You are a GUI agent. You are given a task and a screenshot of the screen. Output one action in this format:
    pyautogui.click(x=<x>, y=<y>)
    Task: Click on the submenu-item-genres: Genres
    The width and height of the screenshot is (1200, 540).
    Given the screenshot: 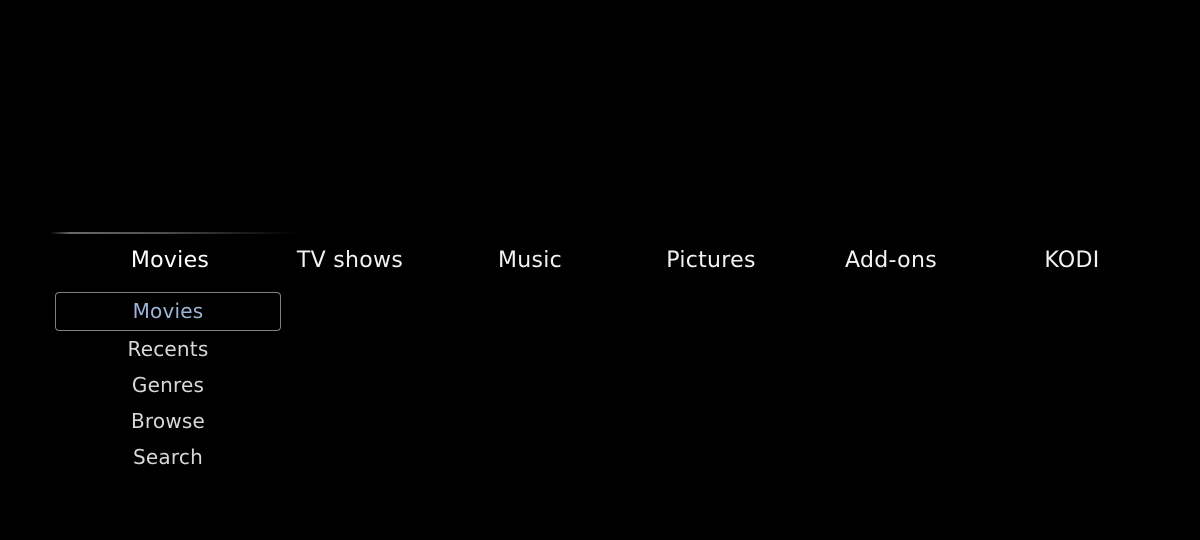 What is the action you would take?
    pyautogui.click(x=168, y=385)
    